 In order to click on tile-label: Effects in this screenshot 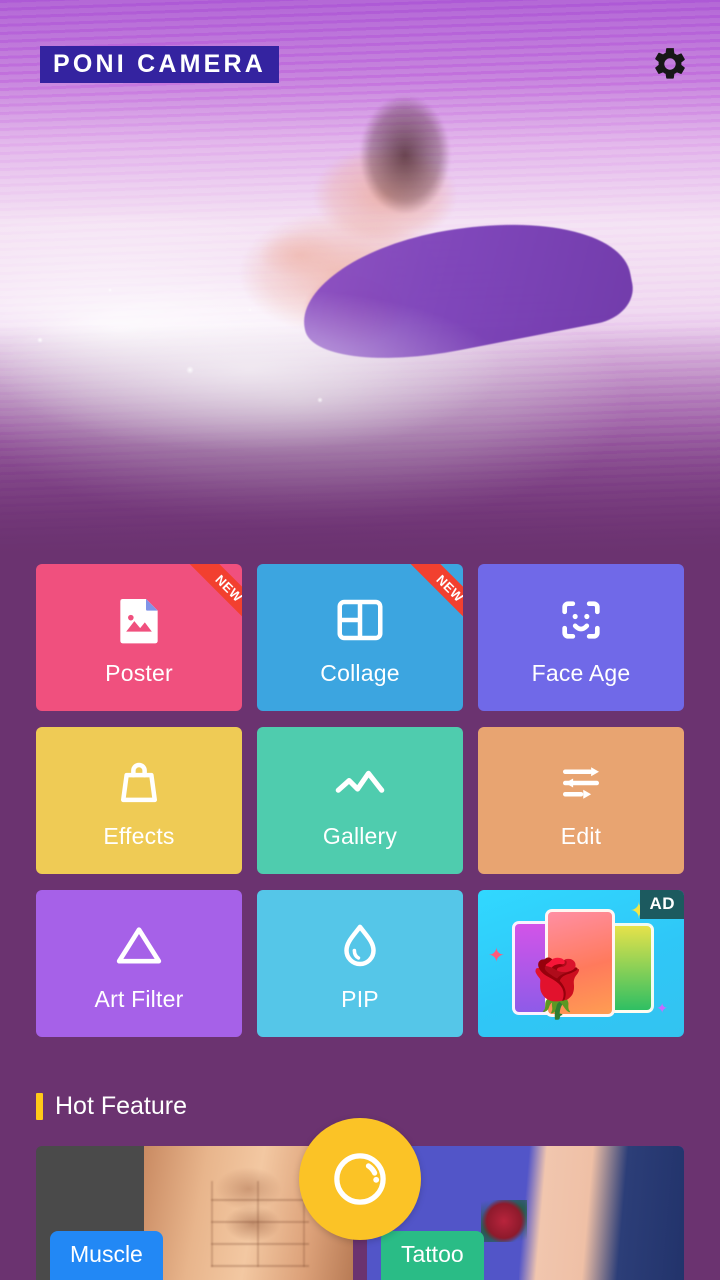, I will do `click(139, 835)`.